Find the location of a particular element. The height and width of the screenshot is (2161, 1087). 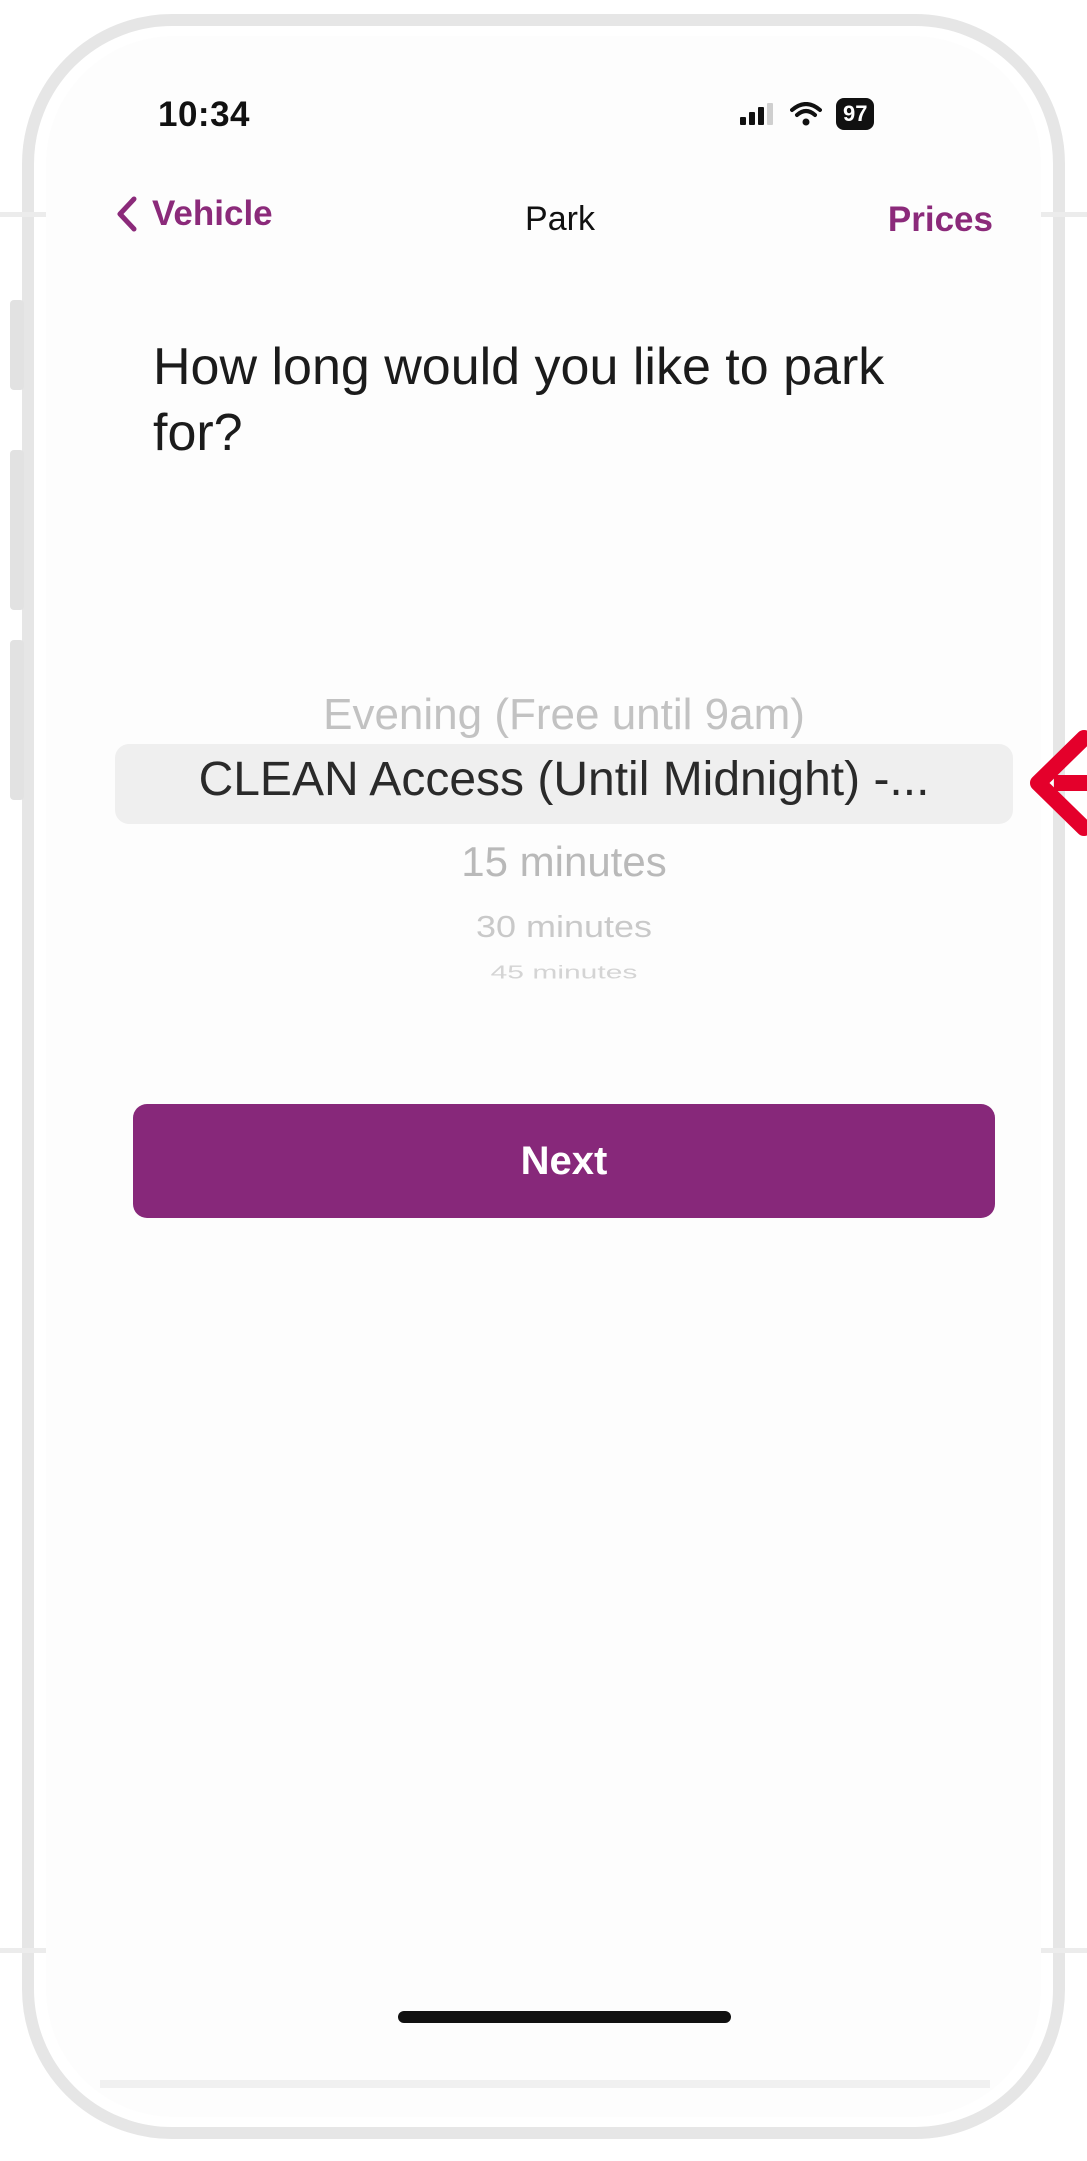

back-button: Vehicle is located at coordinates (194, 214).